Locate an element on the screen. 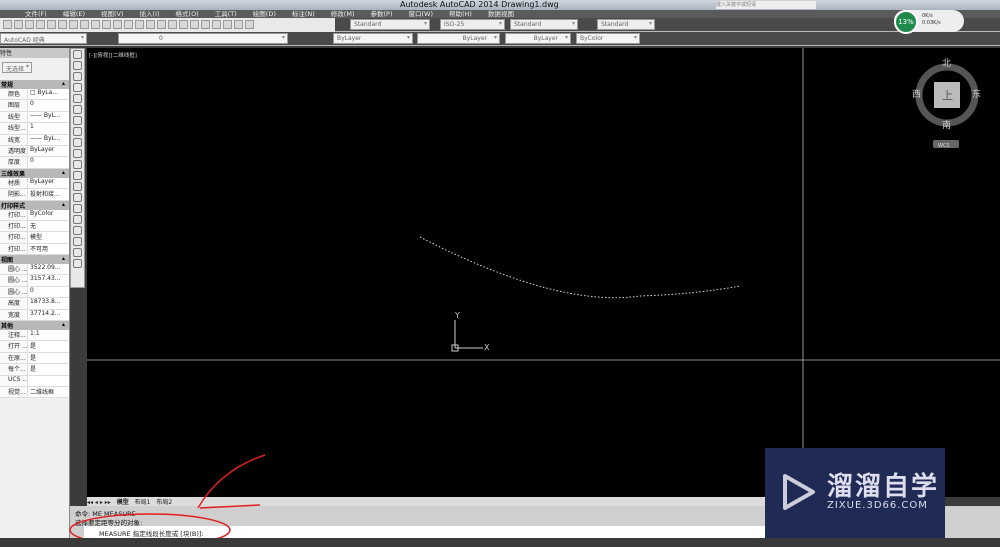  construction-line-tool-icon is located at coordinates (77, 65).